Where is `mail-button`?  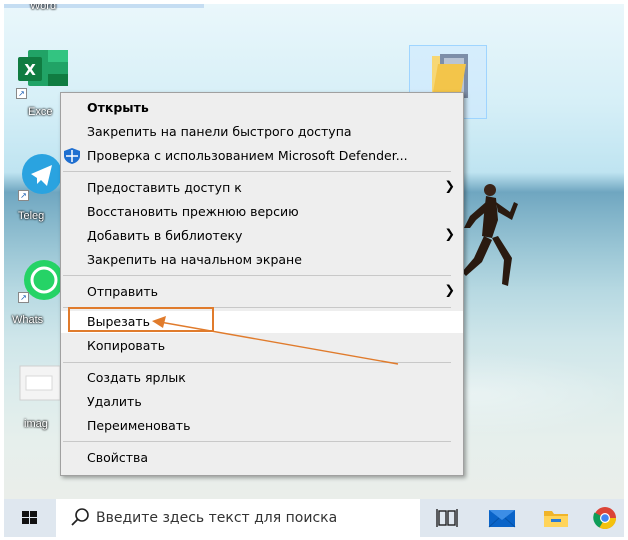 mail-button is located at coordinates (502, 518).